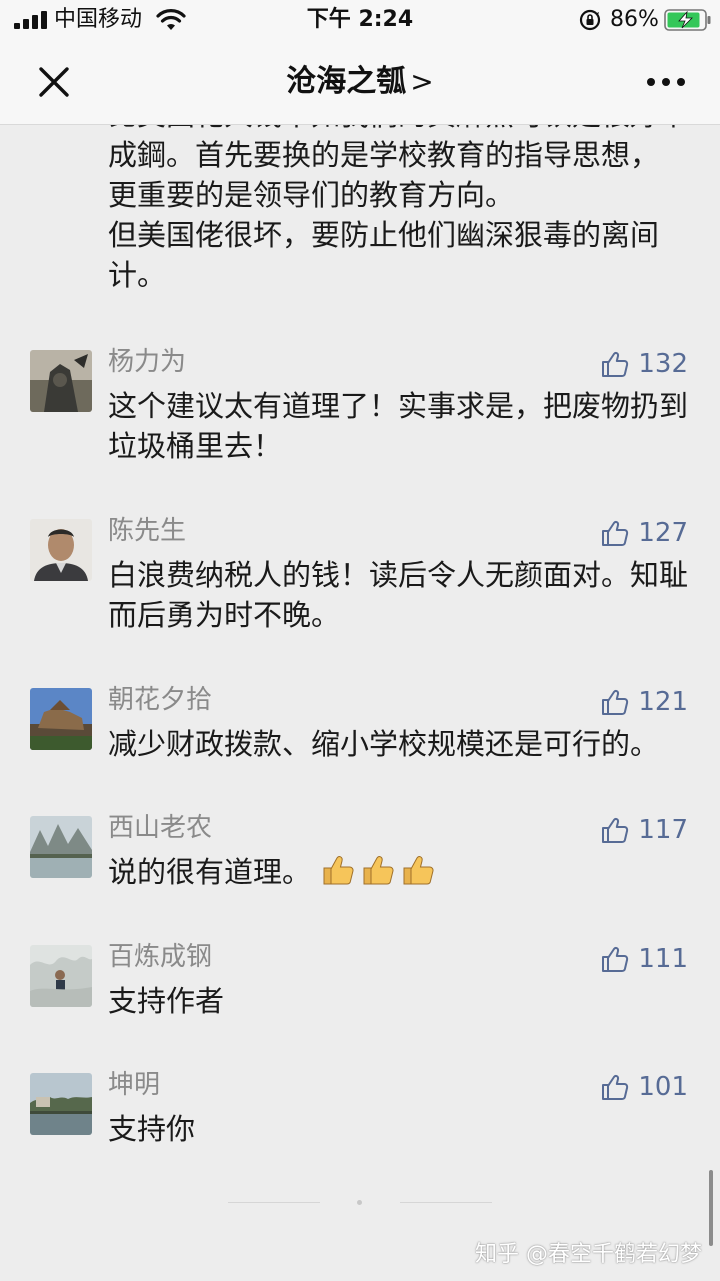 This screenshot has width=720, height=1281. Describe the element at coordinates (422, 81) in the screenshot. I see `chevron-right-icon: >` at that location.